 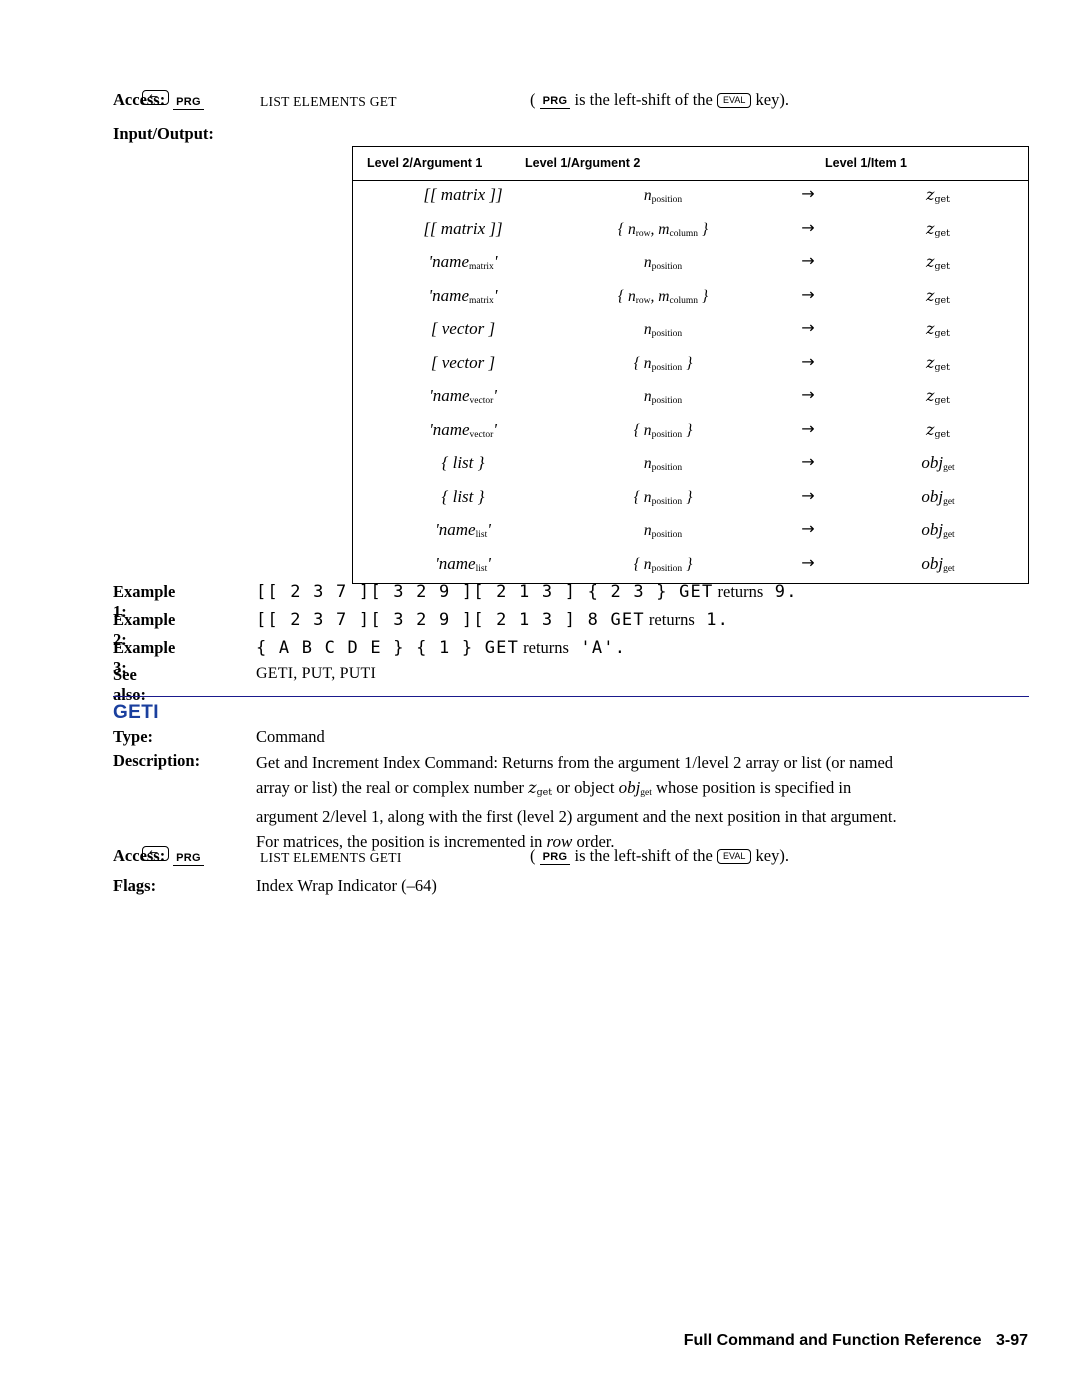 What do you see at coordinates (135, 885) in the screenshot?
I see `geti-flags-label: Flags:` at bounding box center [135, 885].